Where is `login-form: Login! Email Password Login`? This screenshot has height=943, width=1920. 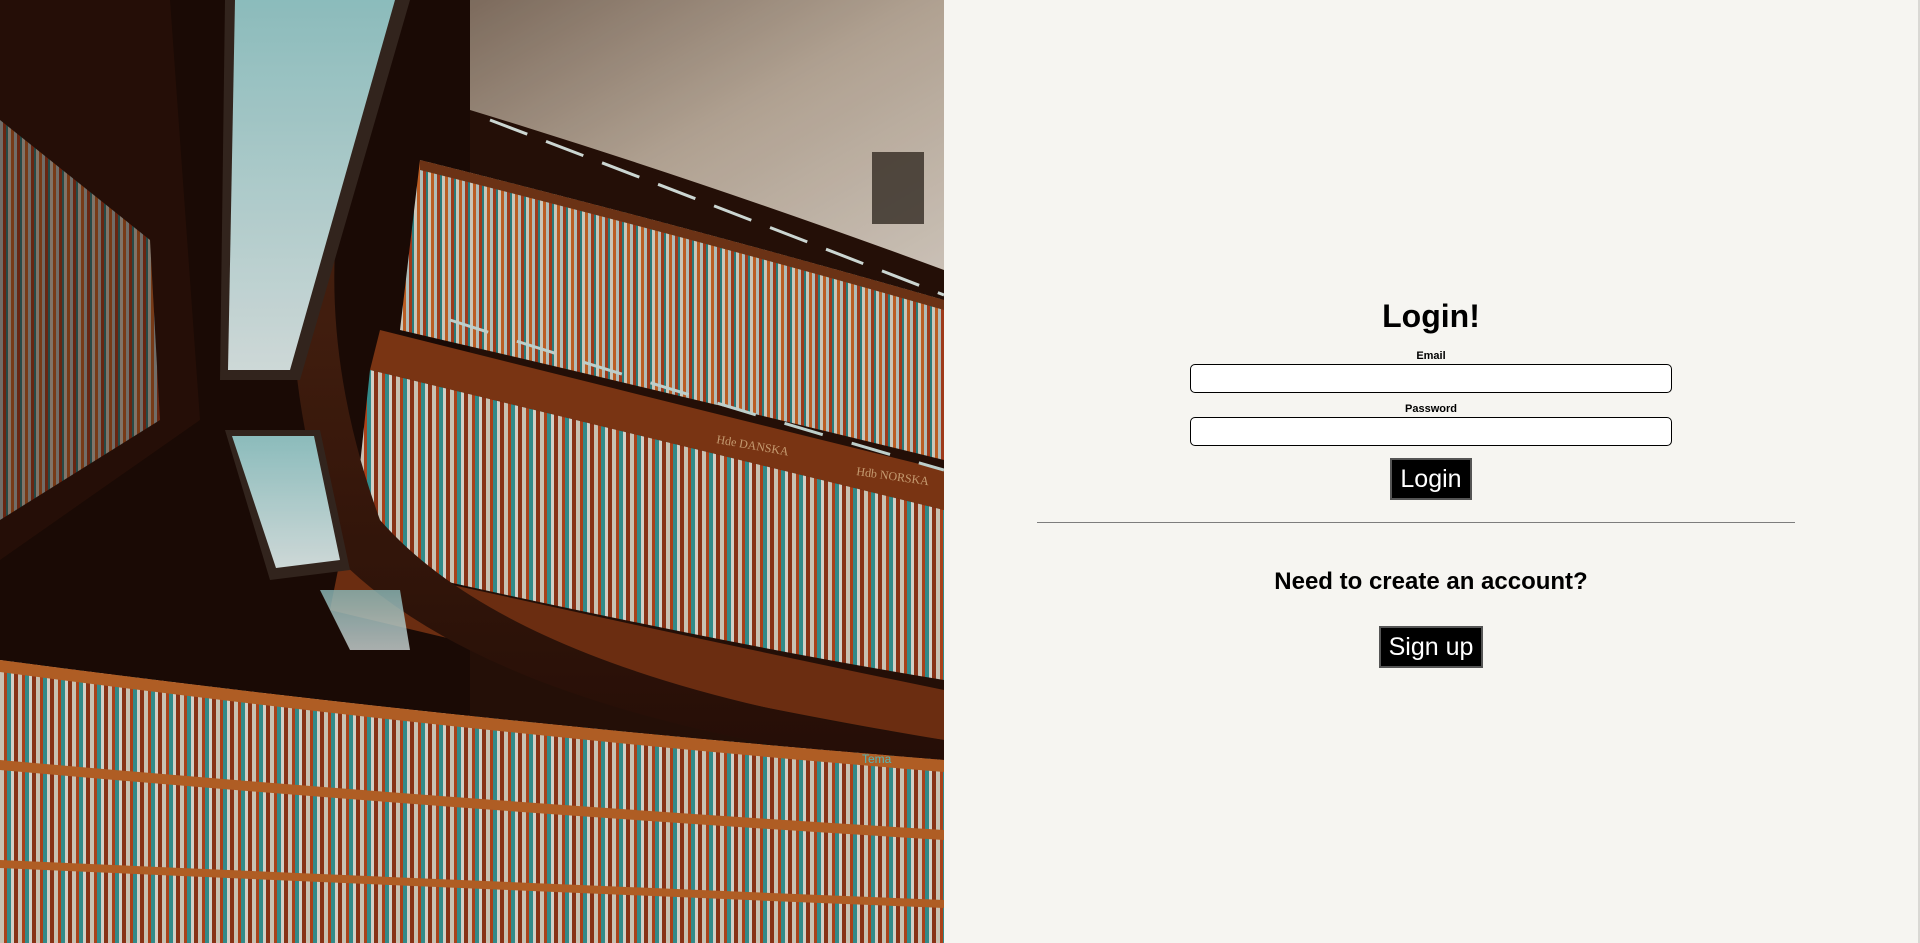 login-form: Login! Email Password Login is located at coordinates (1431, 397).